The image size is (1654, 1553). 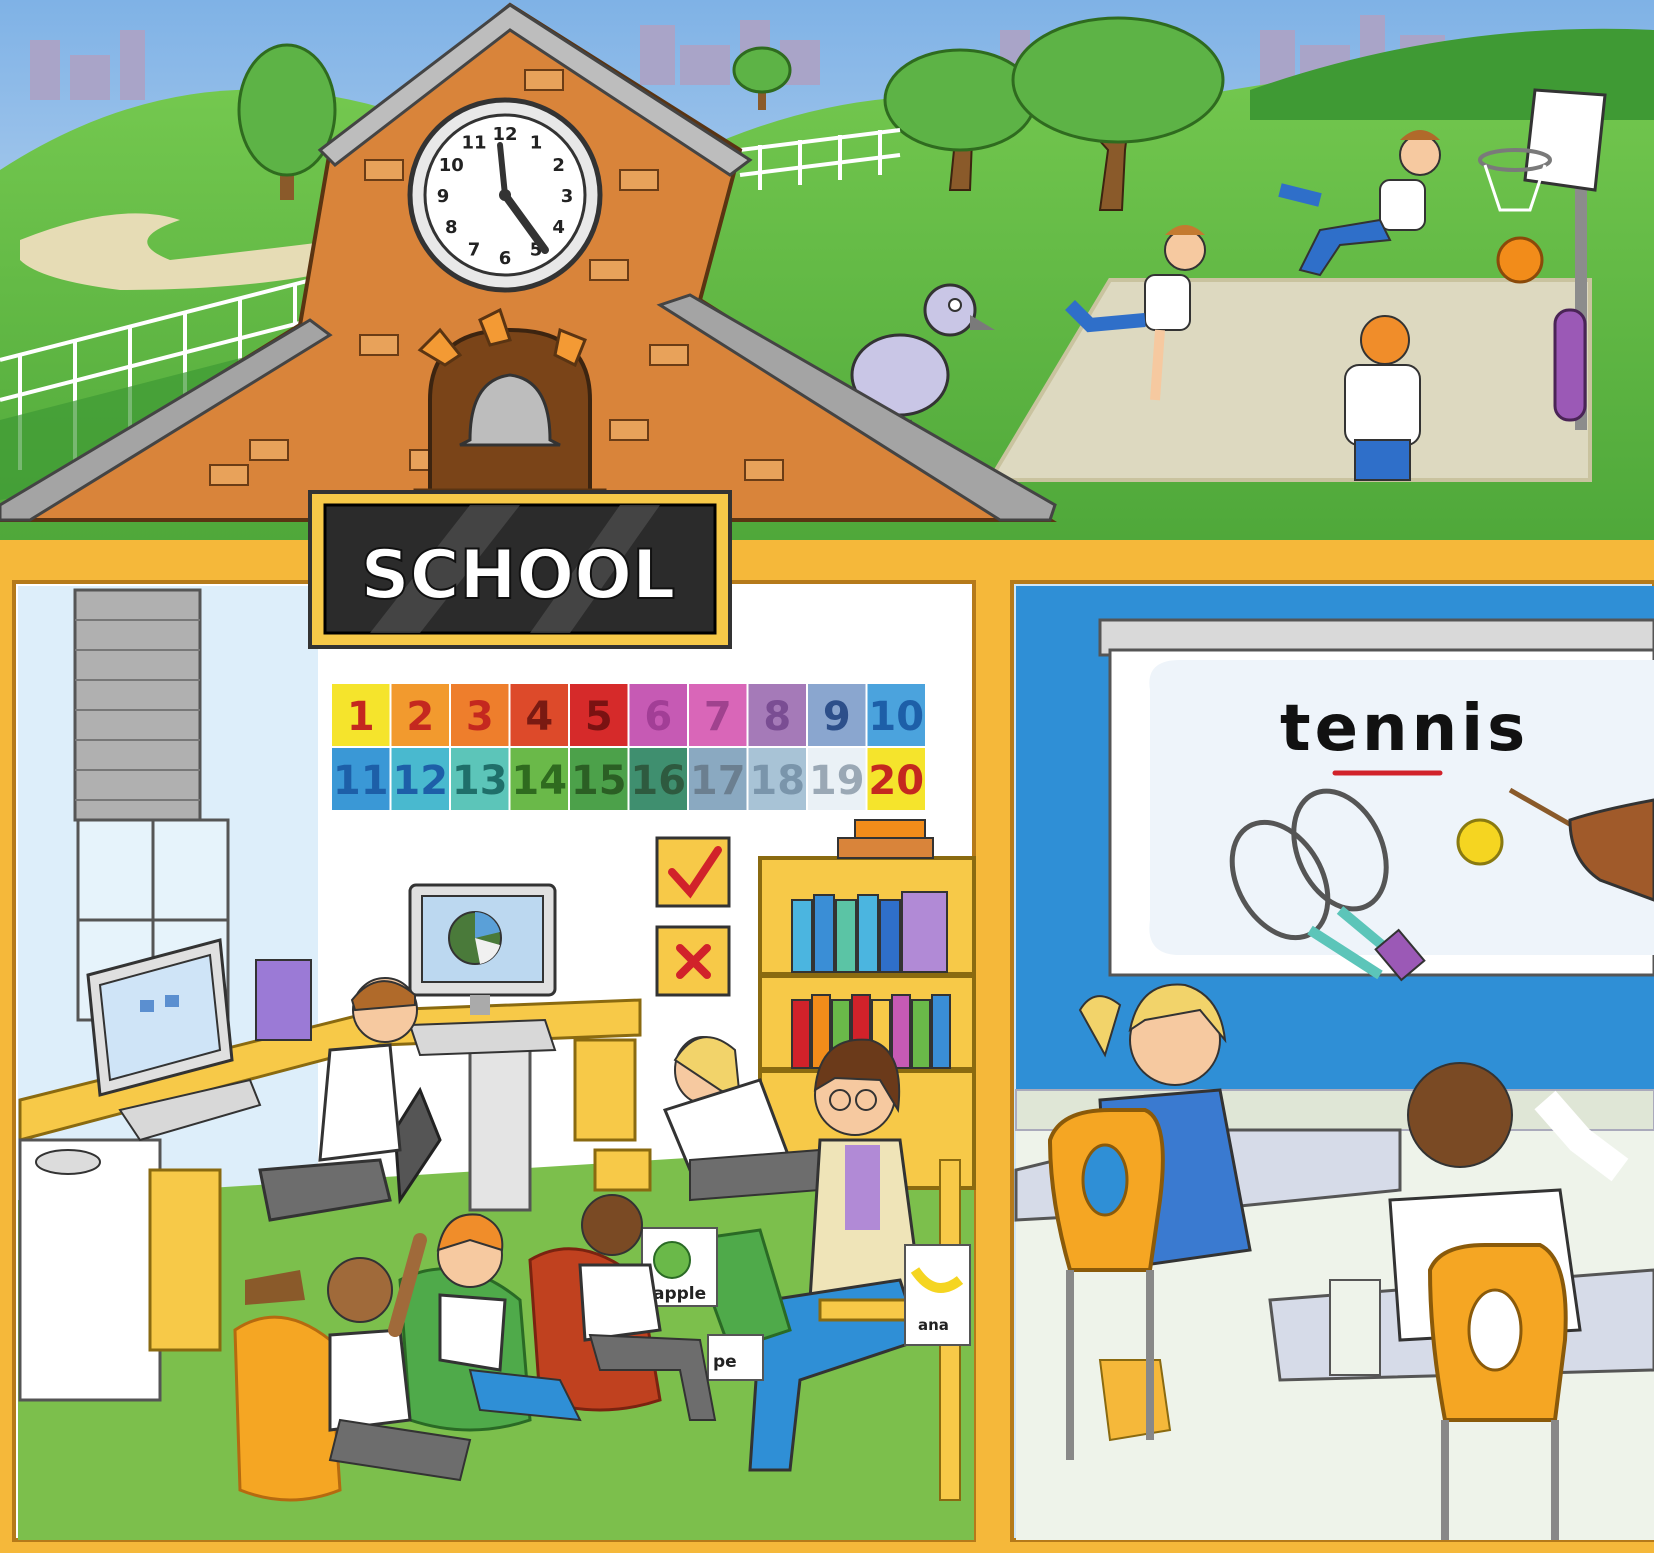 What do you see at coordinates (505, 195) in the screenshot?
I see `clock: 12 1234567891011` at bounding box center [505, 195].